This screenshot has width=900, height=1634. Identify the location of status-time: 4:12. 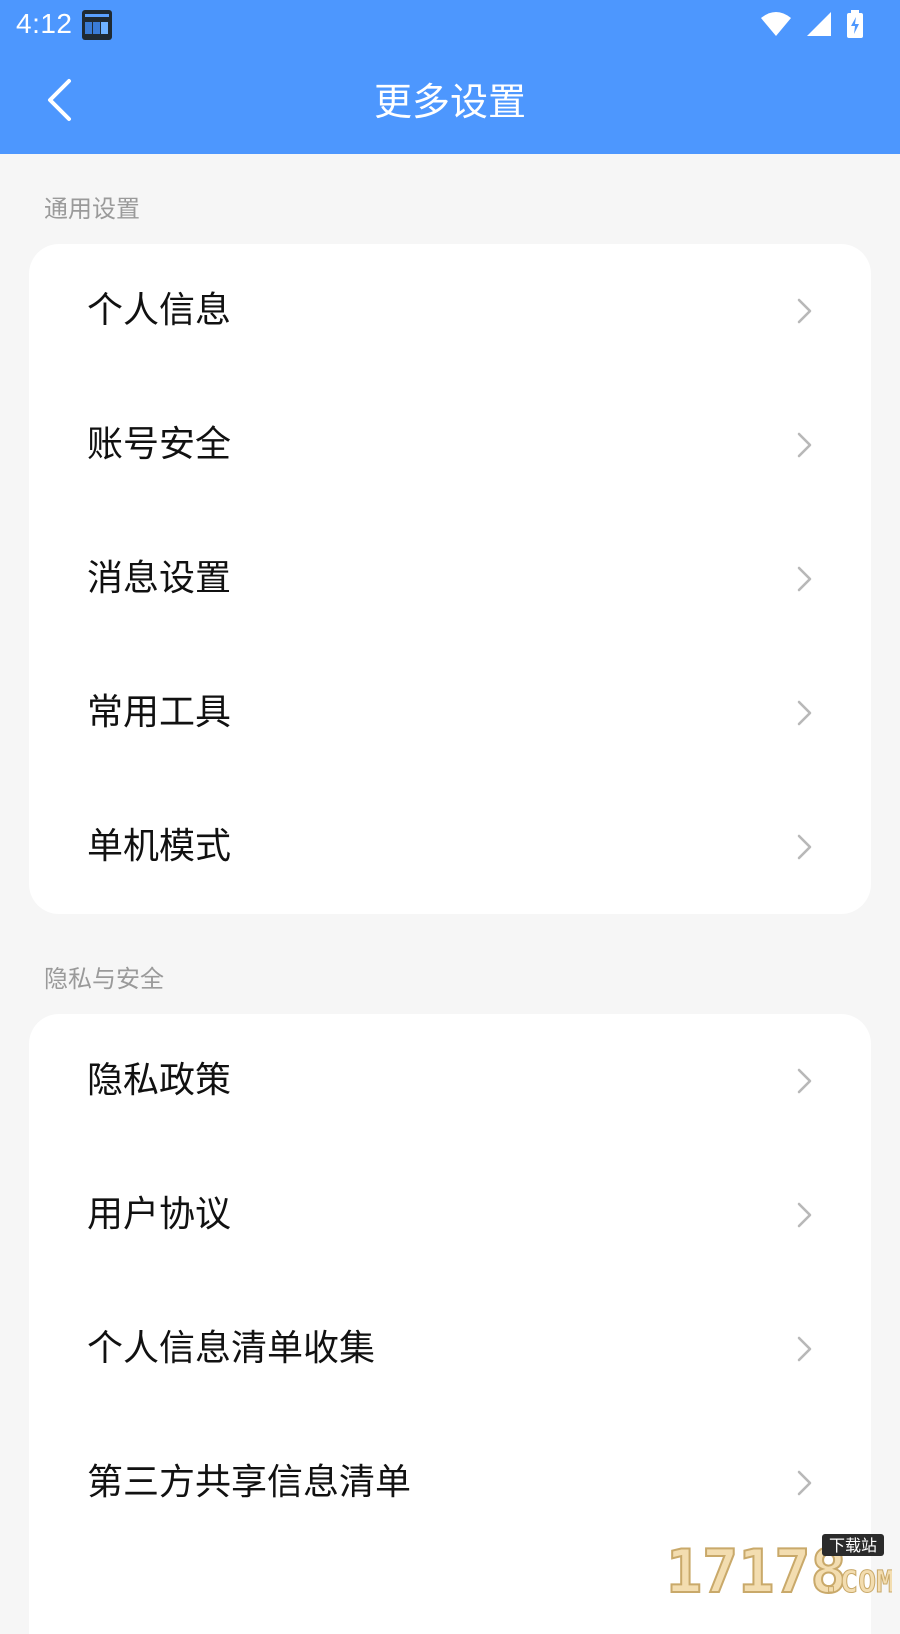
(44, 23).